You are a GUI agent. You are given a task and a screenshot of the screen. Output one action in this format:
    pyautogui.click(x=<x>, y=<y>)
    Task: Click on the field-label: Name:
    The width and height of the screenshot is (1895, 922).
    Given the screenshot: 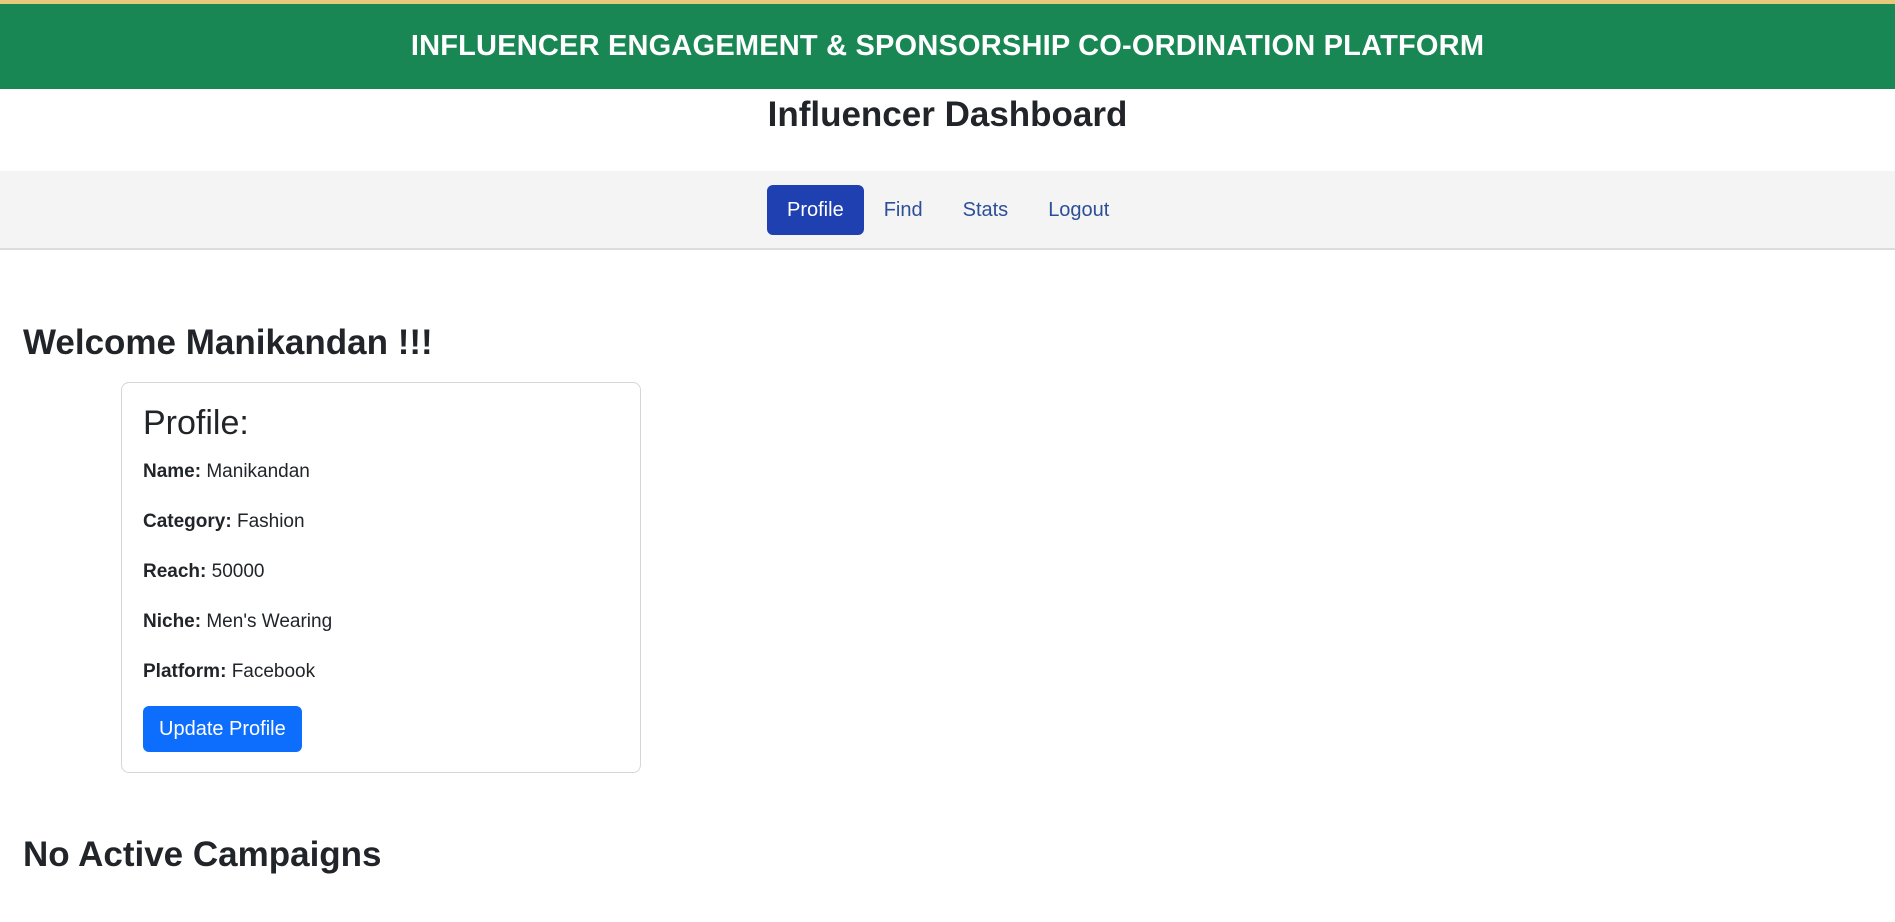 What is the action you would take?
    pyautogui.click(x=172, y=471)
    